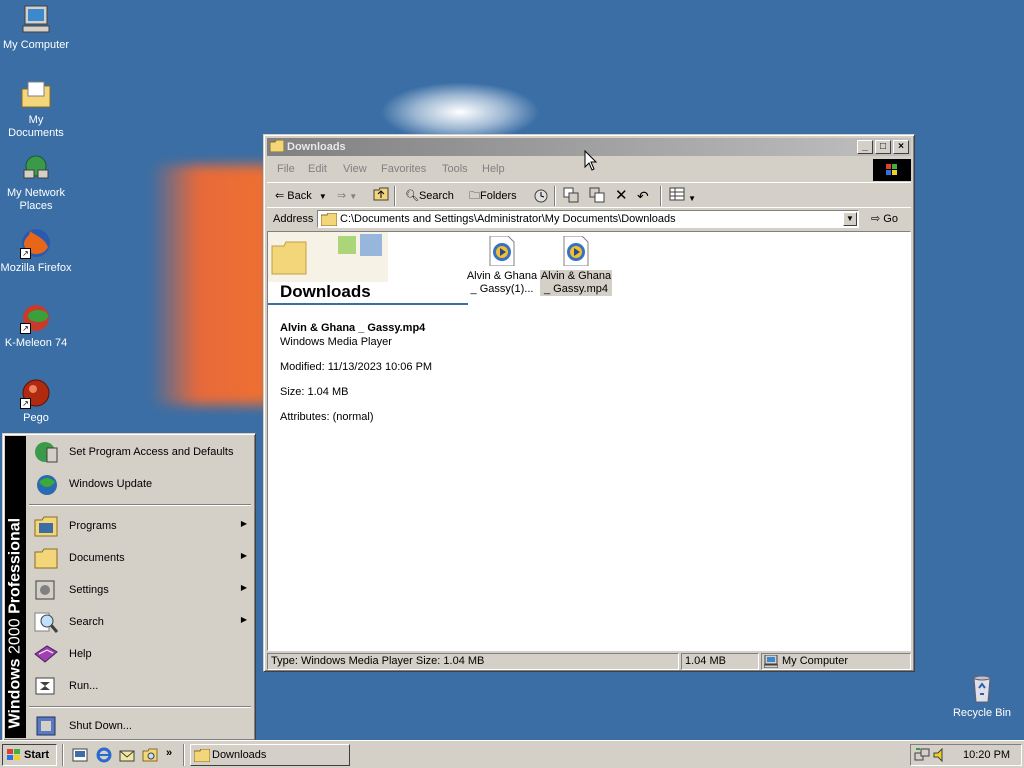 The height and width of the screenshot is (768, 1024). Describe the element at coordinates (270, 755) in the screenshot. I see `taskbar-button-downloads: Downloads` at that location.